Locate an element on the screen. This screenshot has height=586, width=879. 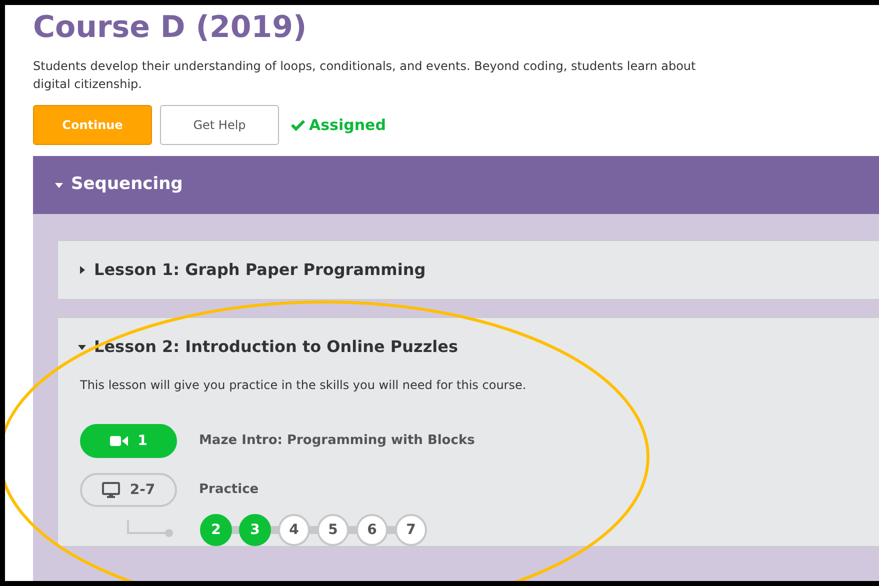
activity-name: Maze Intro: Programming with Blocks is located at coordinates (337, 441).